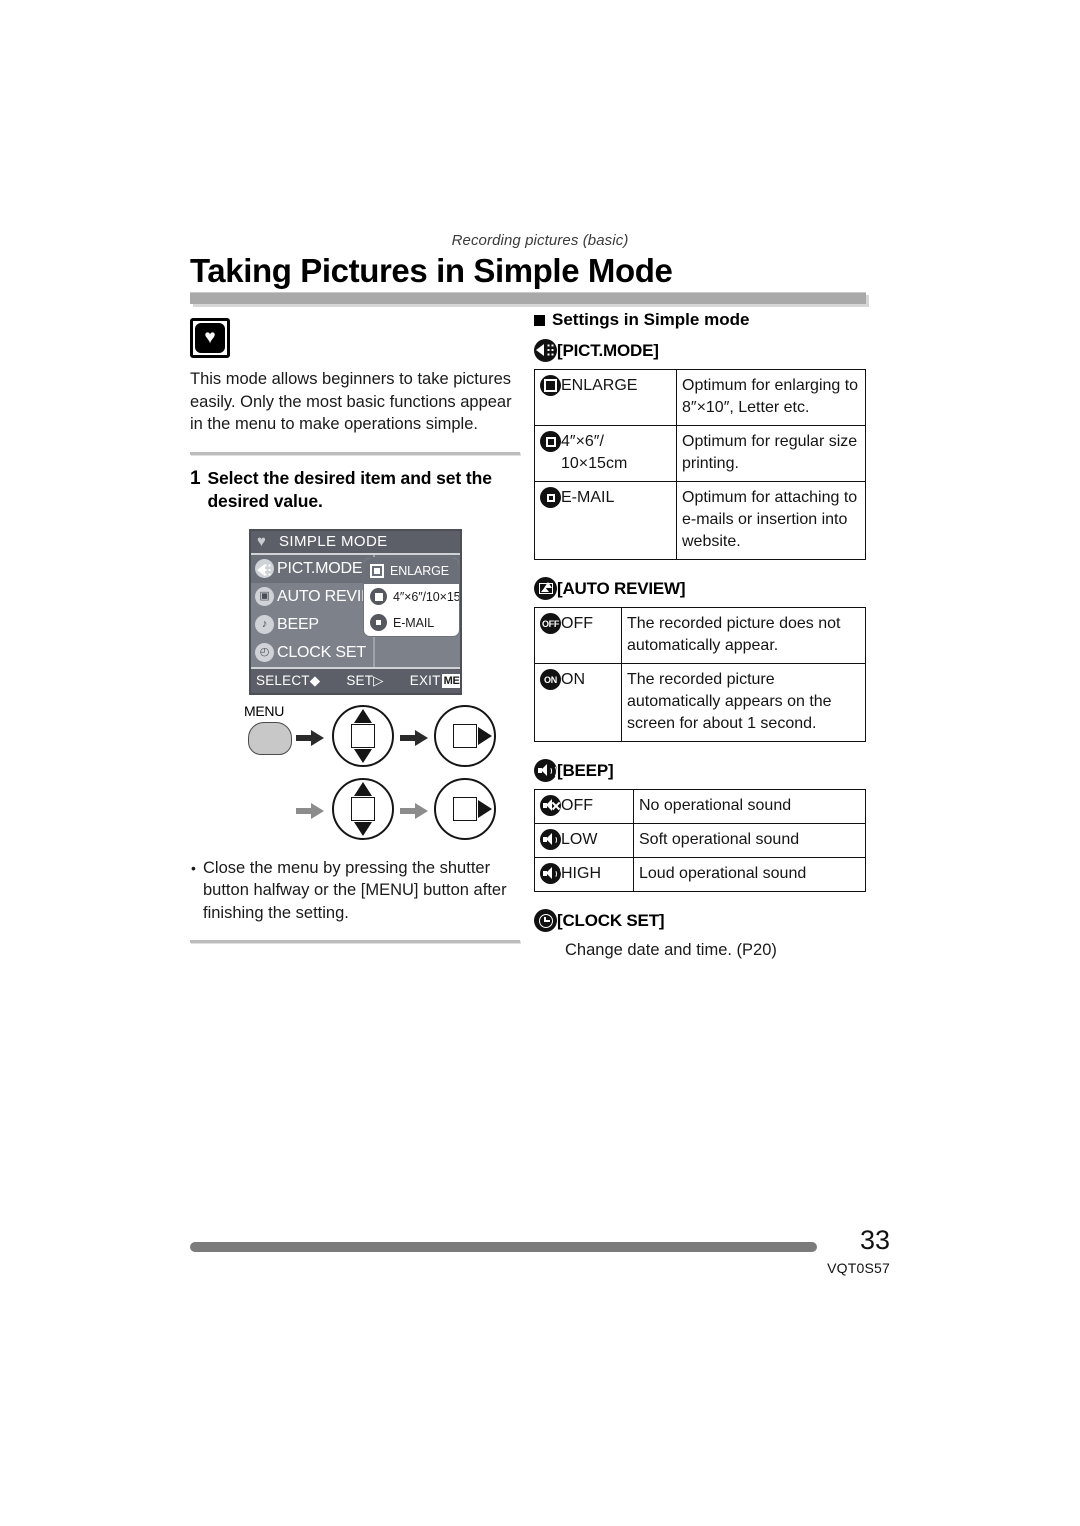 The image size is (1080, 1526). I want to click on triangle-right-icon: ▷, so click(378, 680).